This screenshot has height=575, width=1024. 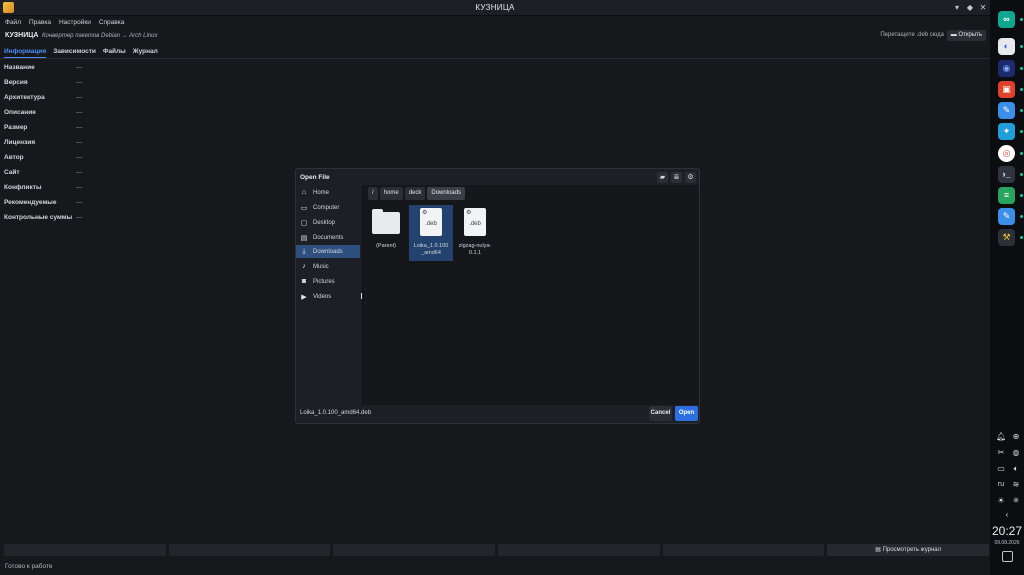 I want to click on terminal-icon: ›_, so click(x=1006, y=174).